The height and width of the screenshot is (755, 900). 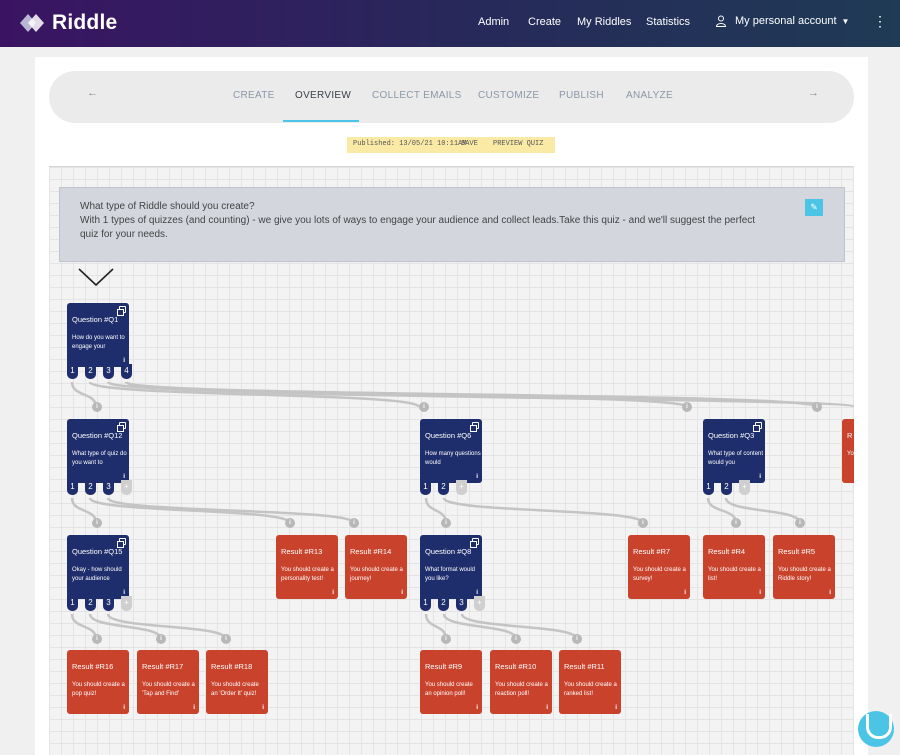 I want to click on nav-my-riddles: My Riddles, so click(x=604, y=22).